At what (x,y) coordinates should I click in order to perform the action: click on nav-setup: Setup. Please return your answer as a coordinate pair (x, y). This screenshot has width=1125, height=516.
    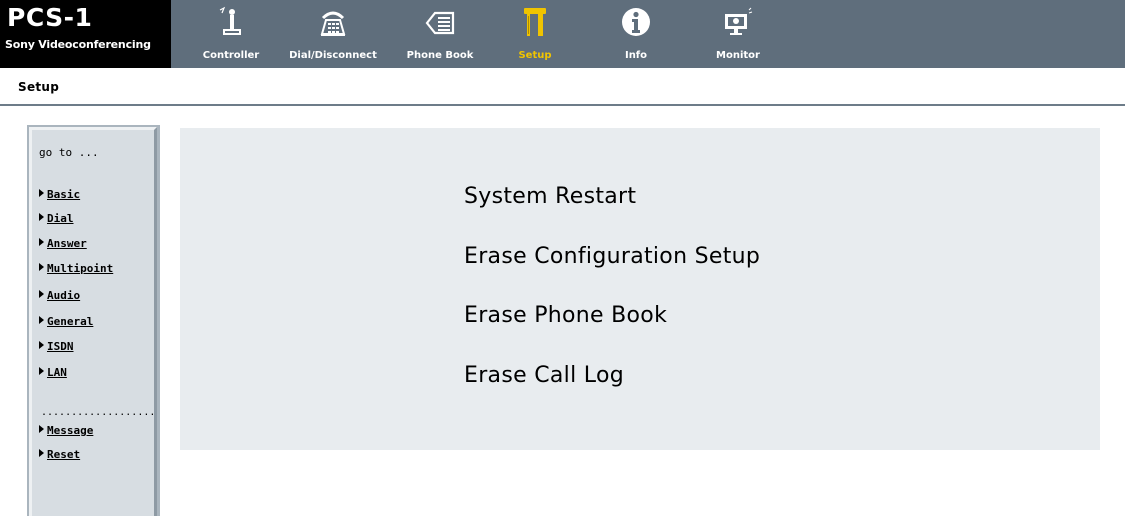
    Looking at the image, I should click on (535, 34).